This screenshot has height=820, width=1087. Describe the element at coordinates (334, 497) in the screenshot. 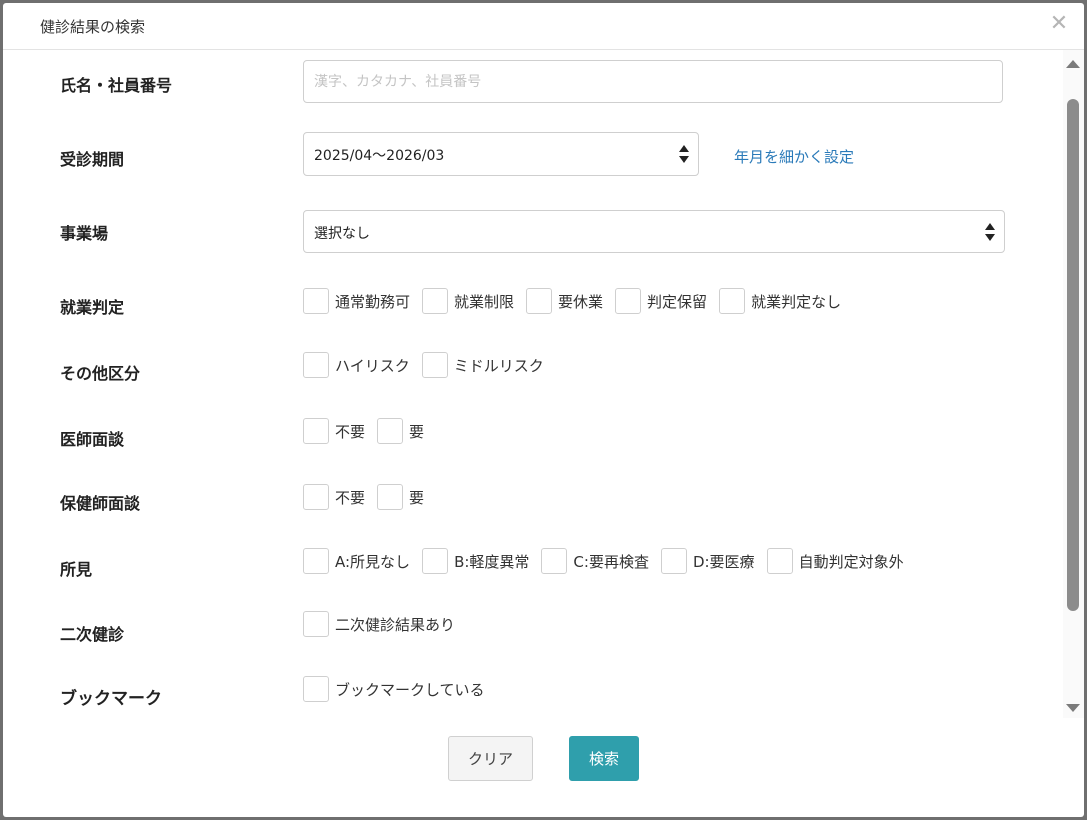

I see `checkbox-nurse-not-needed: 不要` at that location.